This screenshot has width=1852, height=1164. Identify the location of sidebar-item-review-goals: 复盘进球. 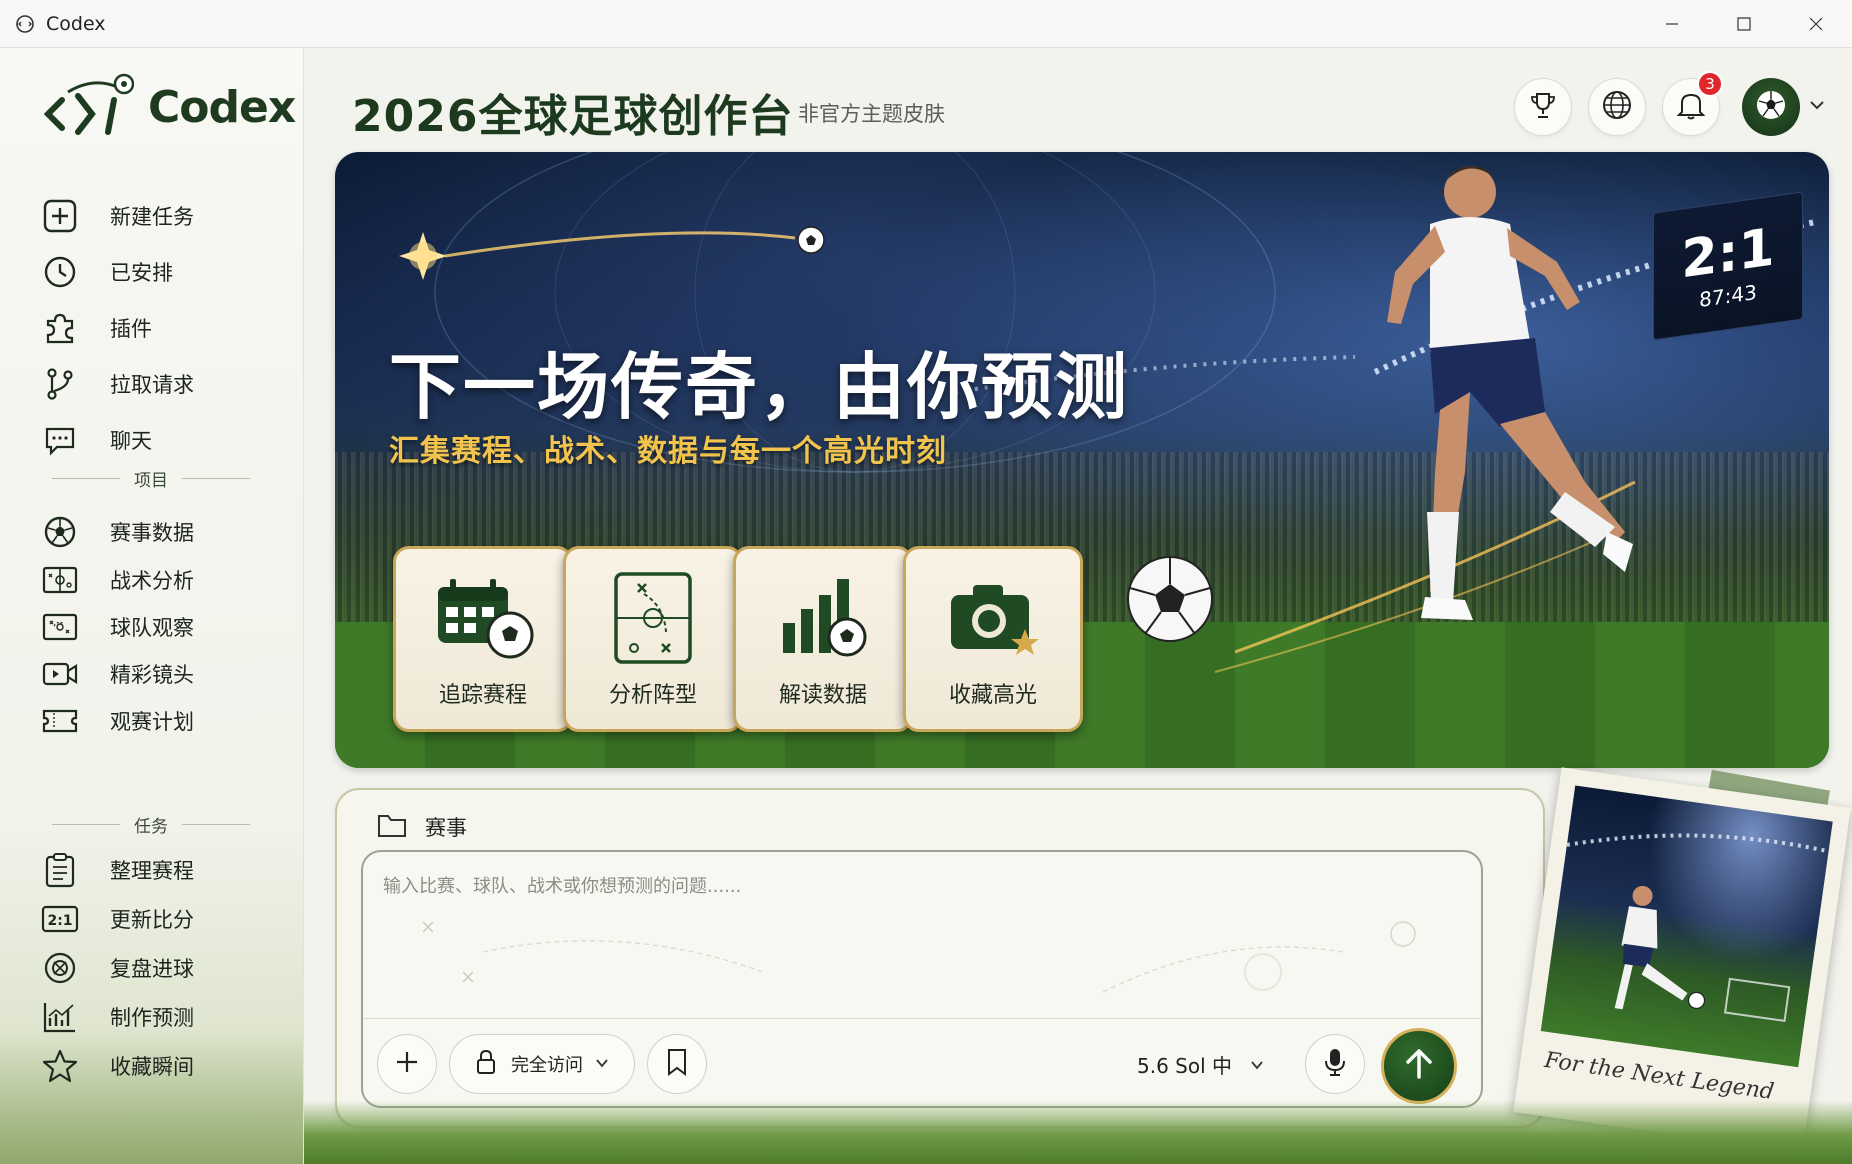
(160, 968).